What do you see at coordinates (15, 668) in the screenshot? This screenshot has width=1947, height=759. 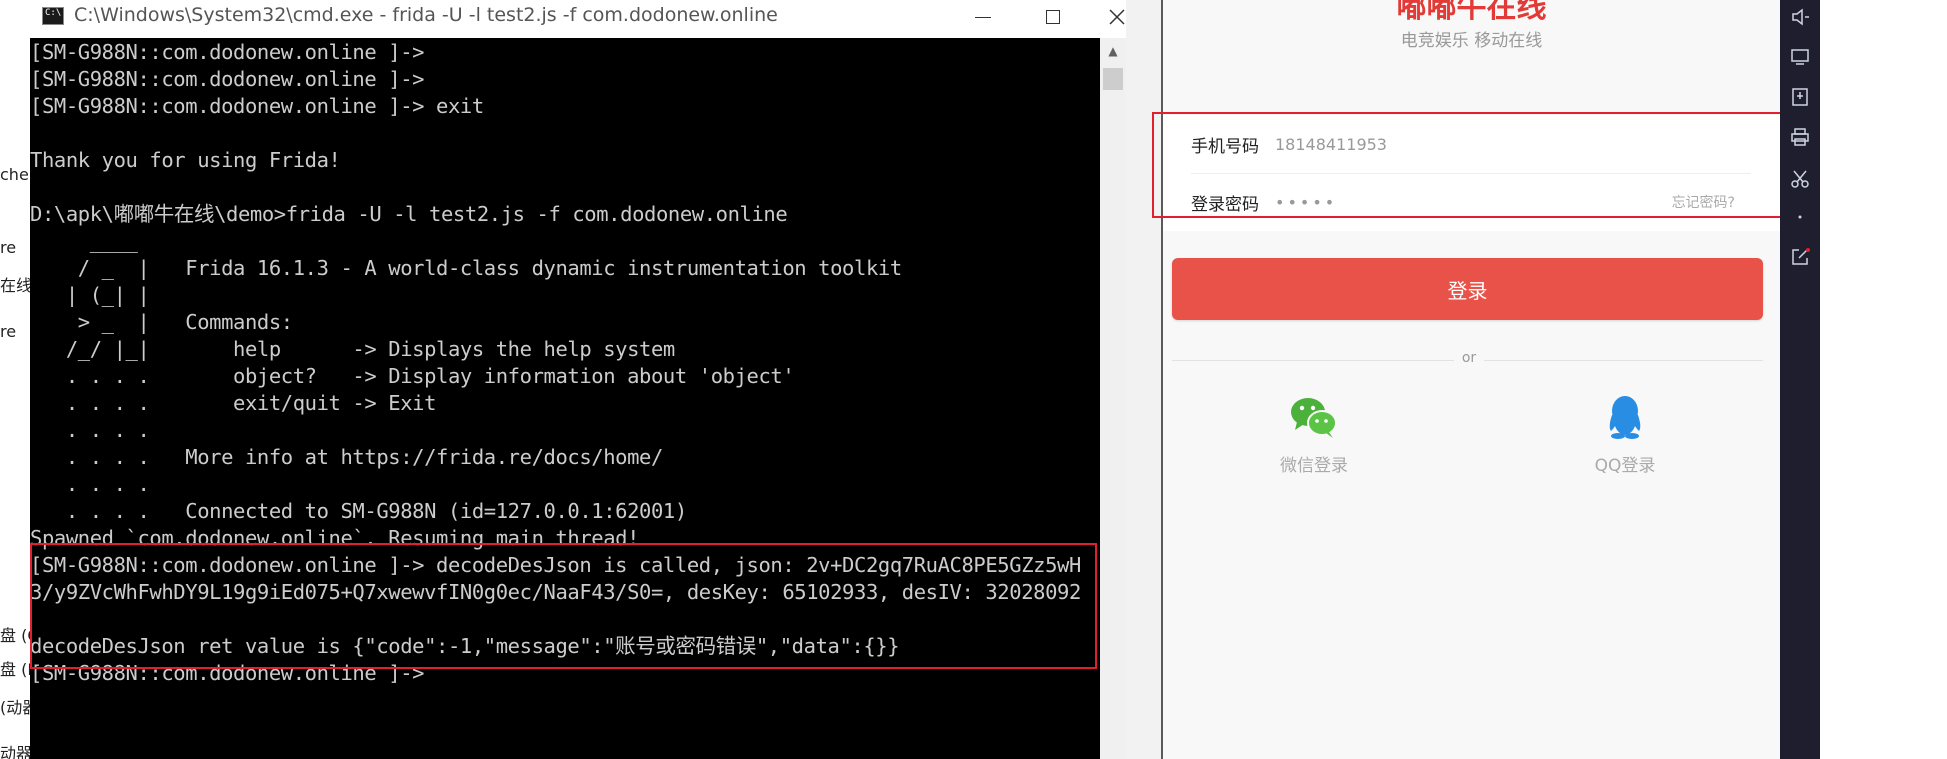 I see `fragment-text: 盘 (D` at bounding box center [15, 668].